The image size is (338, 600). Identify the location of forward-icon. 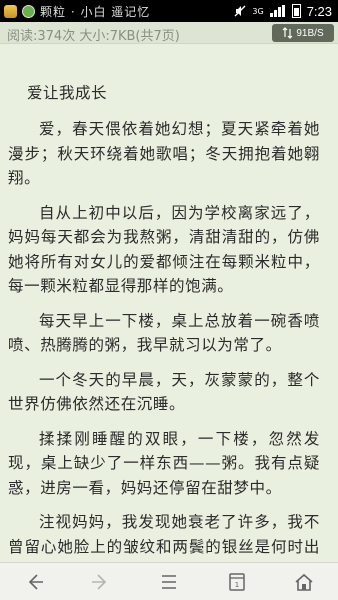
(99, 581).